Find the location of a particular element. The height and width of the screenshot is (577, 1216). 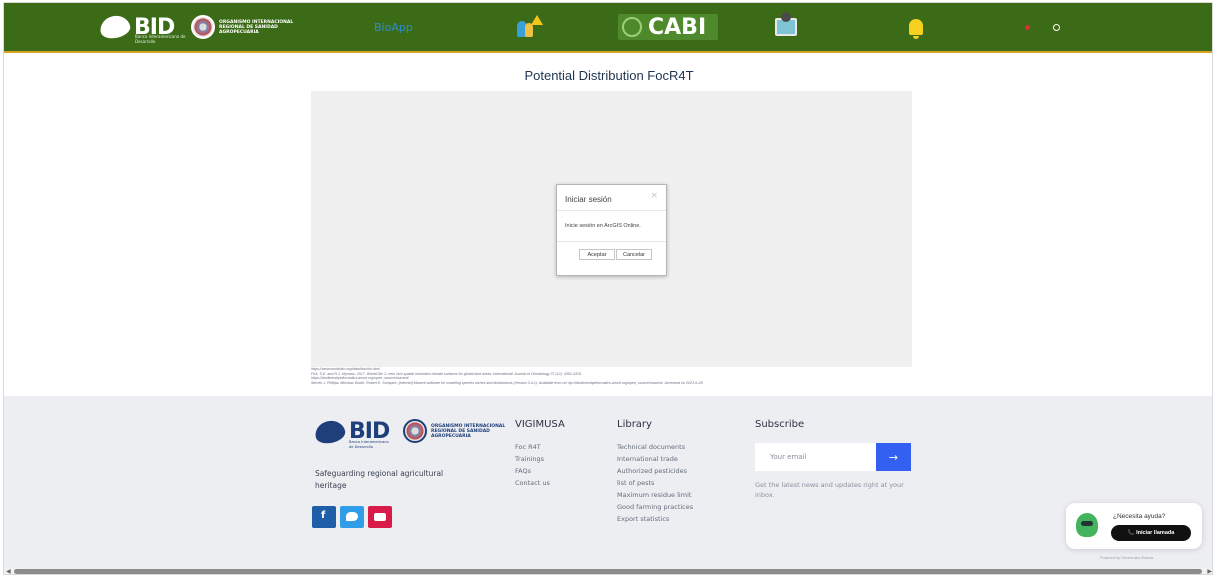

cabi-ring-icon is located at coordinates (632, 27).